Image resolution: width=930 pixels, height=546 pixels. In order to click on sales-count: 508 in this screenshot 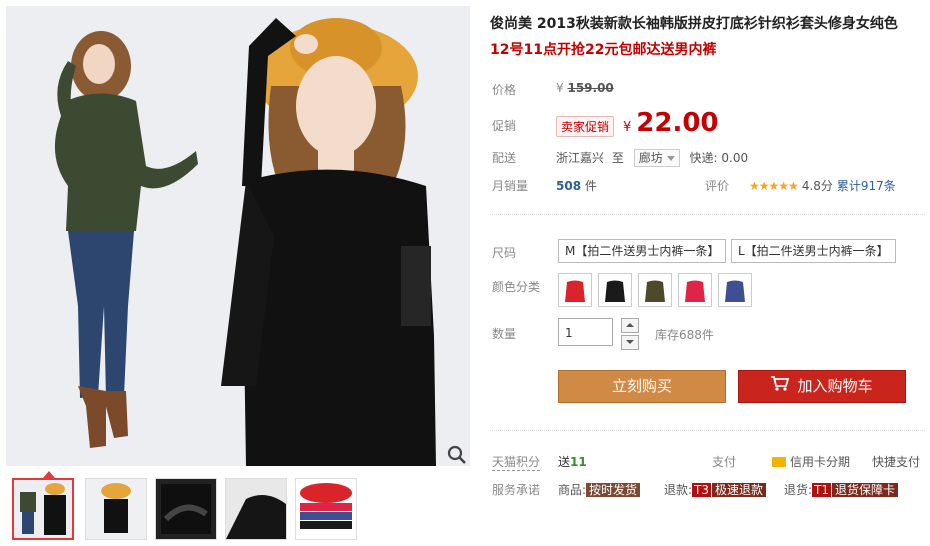, I will do `click(569, 186)`.